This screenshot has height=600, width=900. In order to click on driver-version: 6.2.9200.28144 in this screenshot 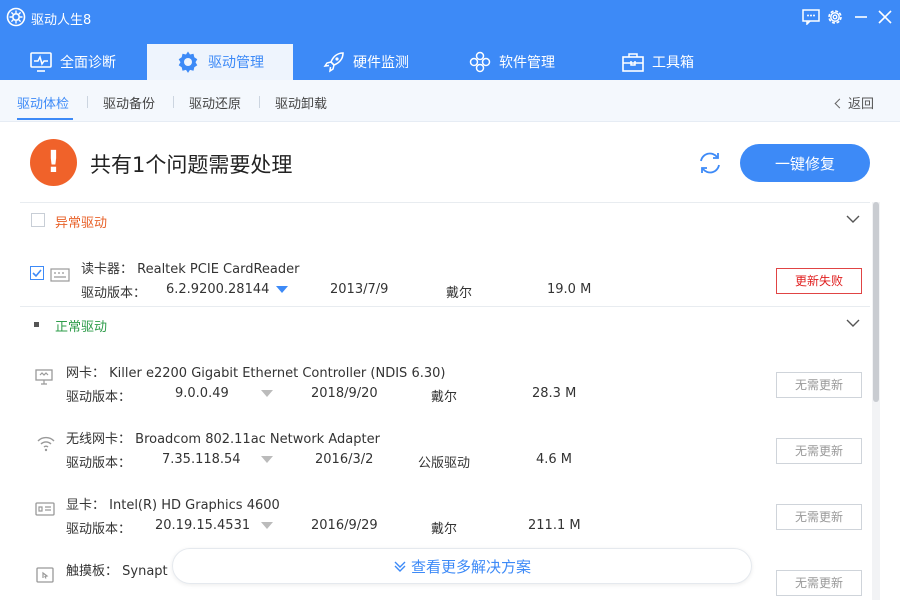, I will do `click(218, 289)`.